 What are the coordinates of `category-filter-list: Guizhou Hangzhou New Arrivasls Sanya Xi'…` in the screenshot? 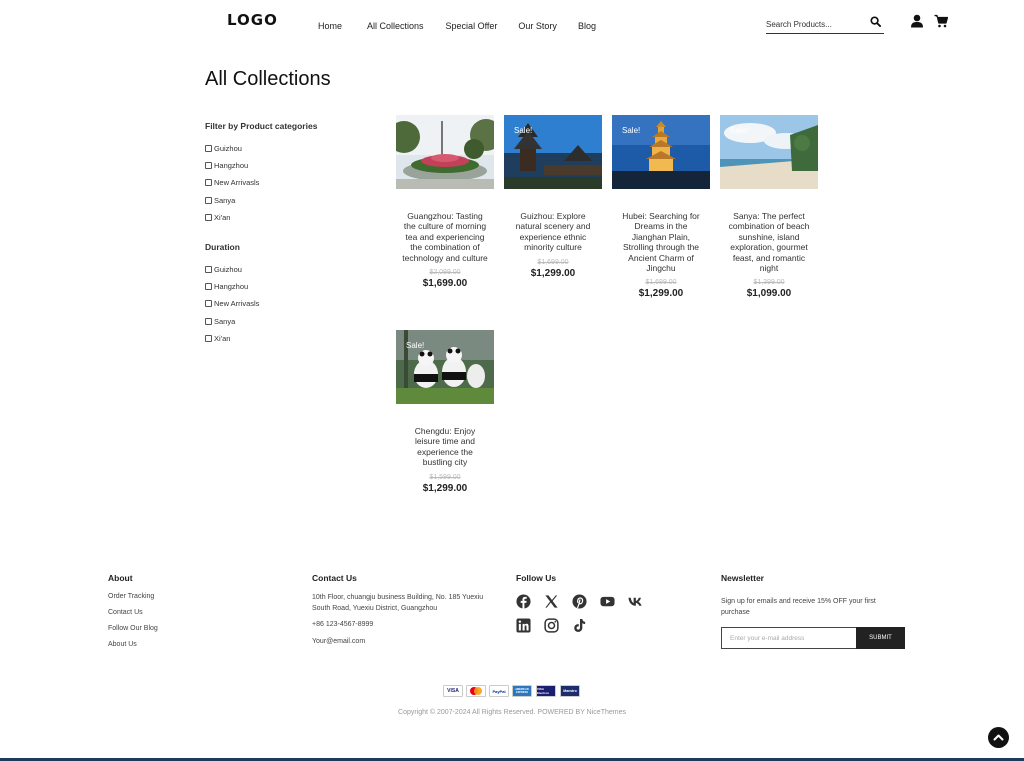 It's located at (232, 183).